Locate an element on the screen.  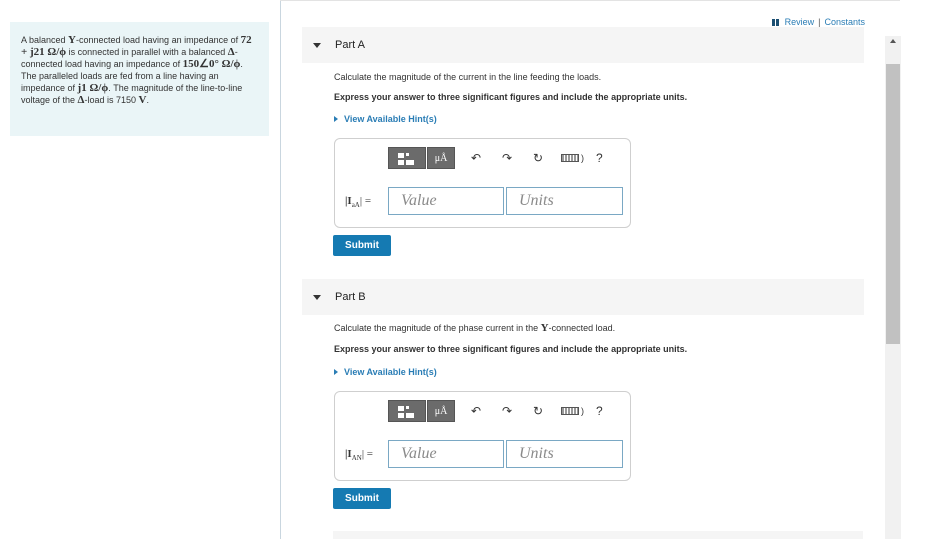
part-b-hint-link: View Available Hint(s) is located at coordinates (385, 372).